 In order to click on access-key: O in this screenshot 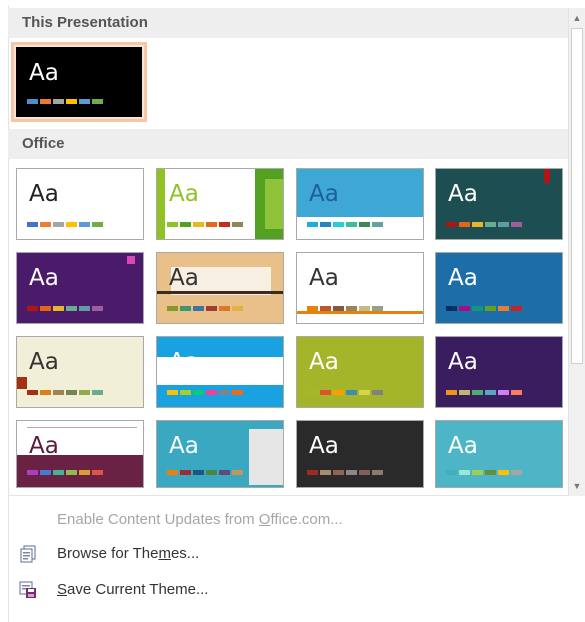, I will do `click(264, 519)`.